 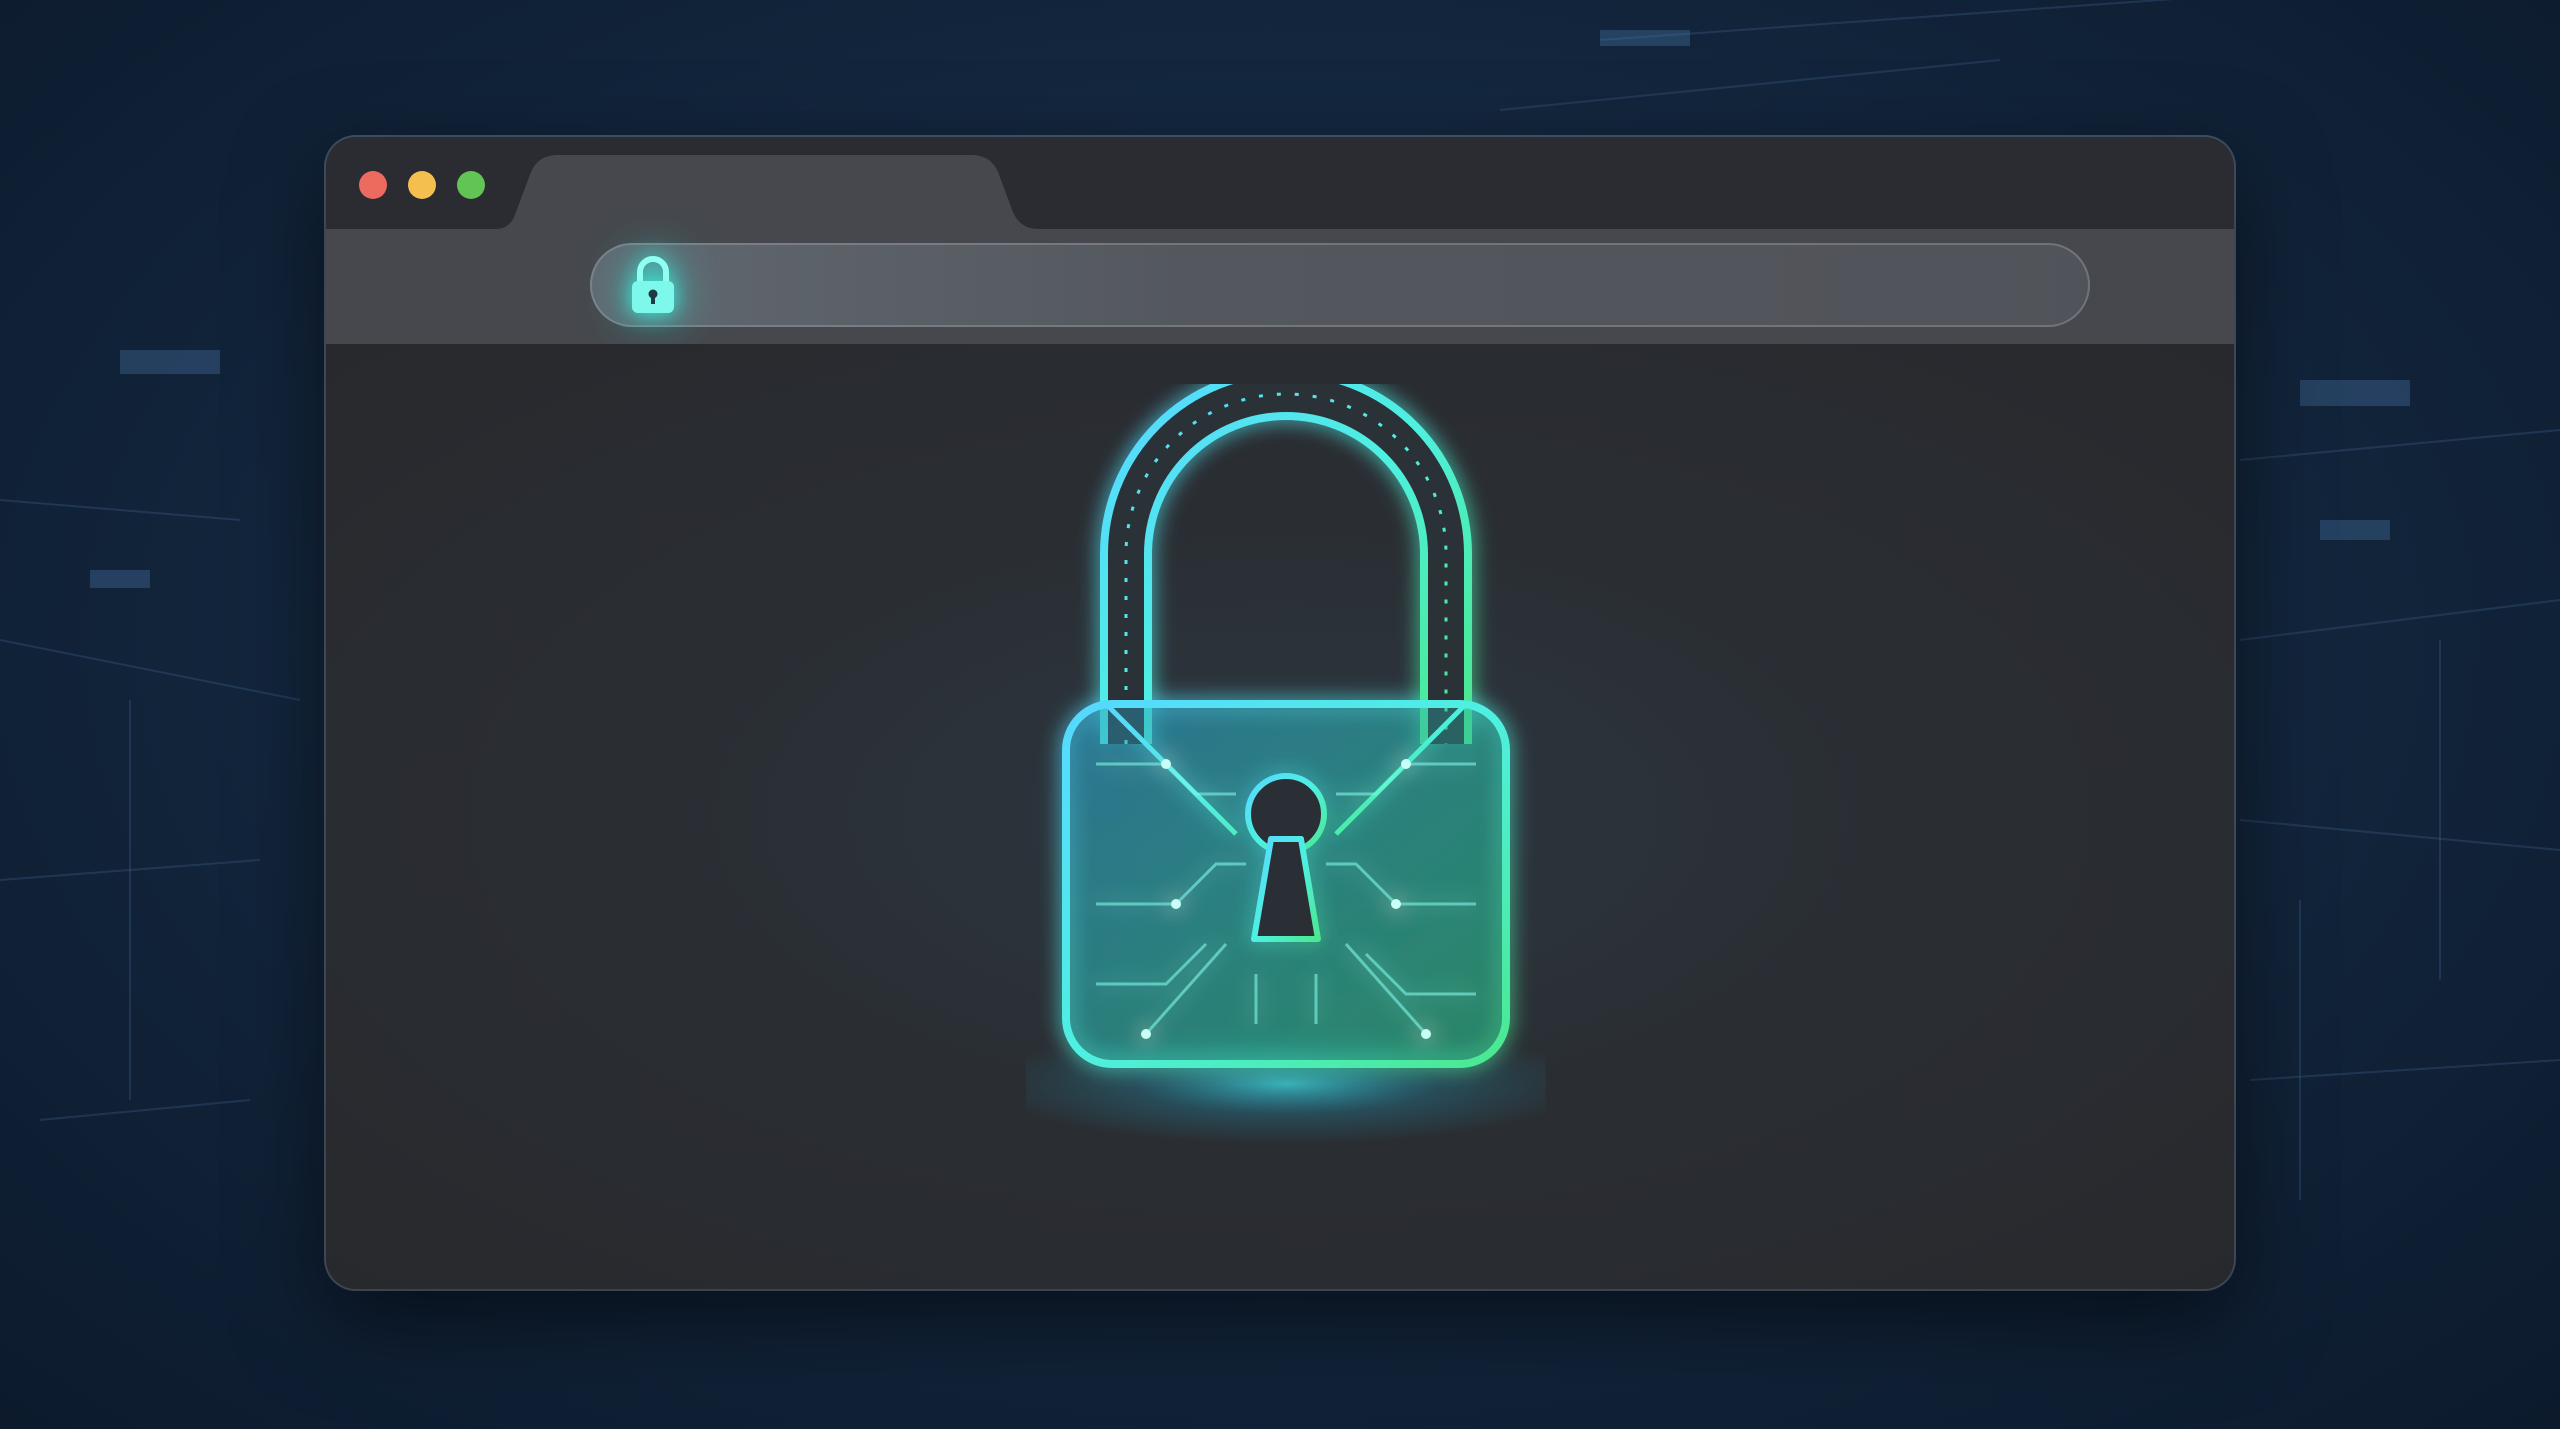 What do you see at coordinates (471, 185) in the screenshot?
I see `maximize-button` at bounding box center [471, 185].